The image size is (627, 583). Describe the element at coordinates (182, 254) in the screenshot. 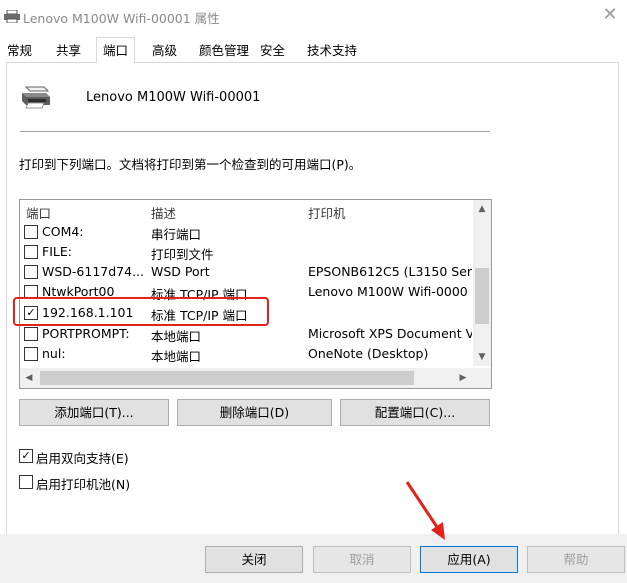

I see `port-description: 打印到文件` at that location.